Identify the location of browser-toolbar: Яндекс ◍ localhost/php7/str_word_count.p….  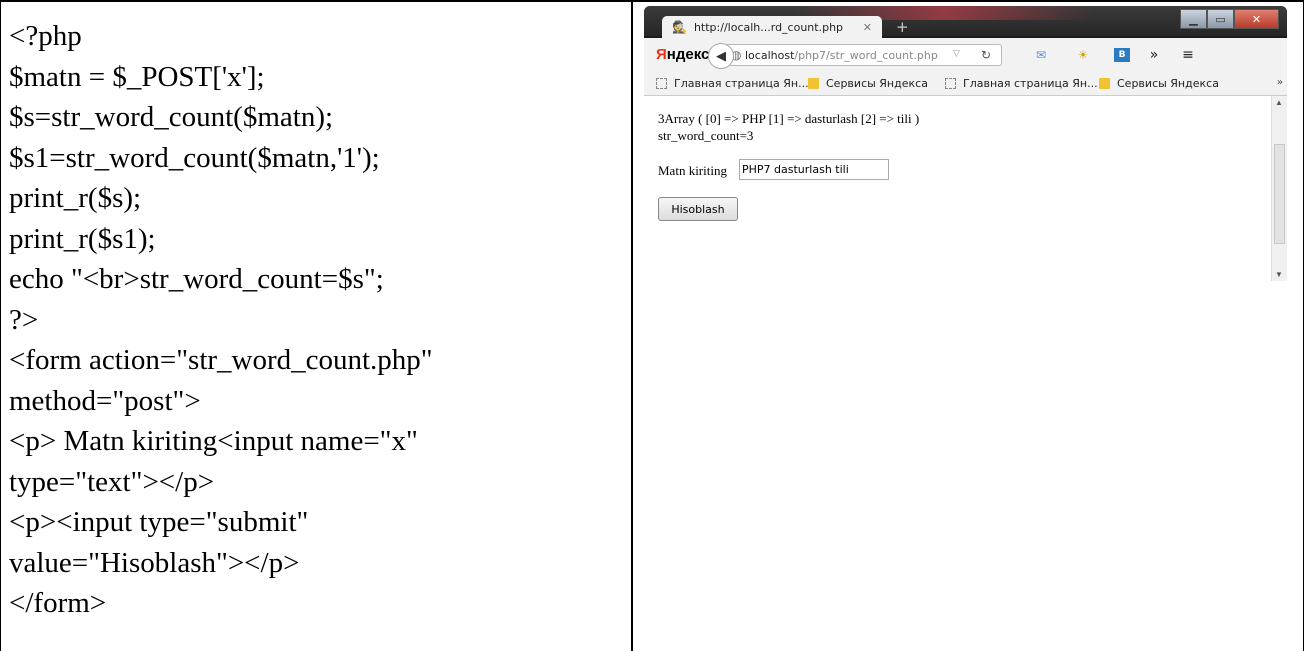
(965, 55).